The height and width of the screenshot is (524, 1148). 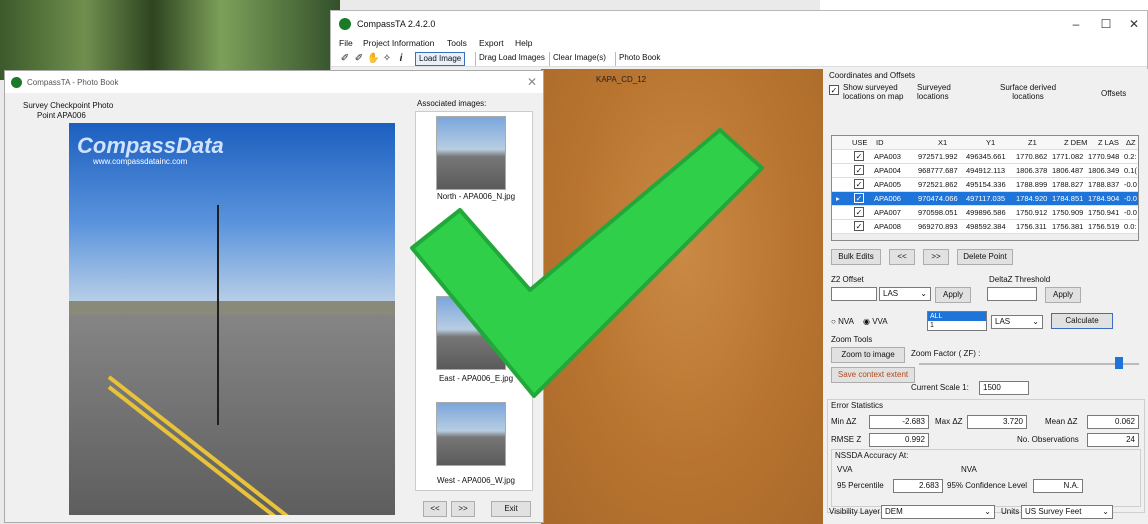 What do you see at coordinates (1028, 92) in the screenshot?
I see `surface-group-label: Surface derived locations` at bounding box center [1028, 92].